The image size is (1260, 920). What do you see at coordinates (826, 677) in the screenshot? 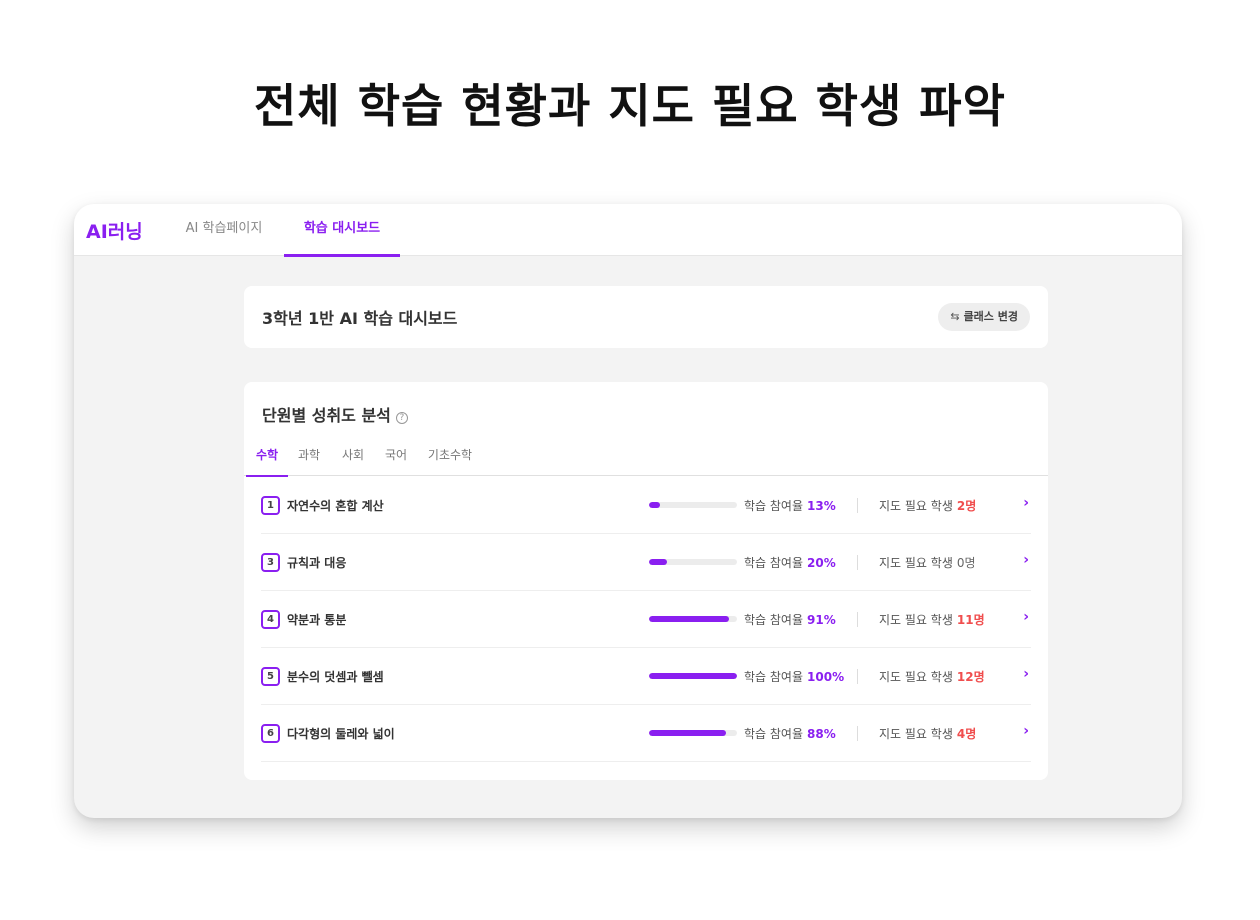
I see `participation-percent: 100%` at bounding box center [826, 677].